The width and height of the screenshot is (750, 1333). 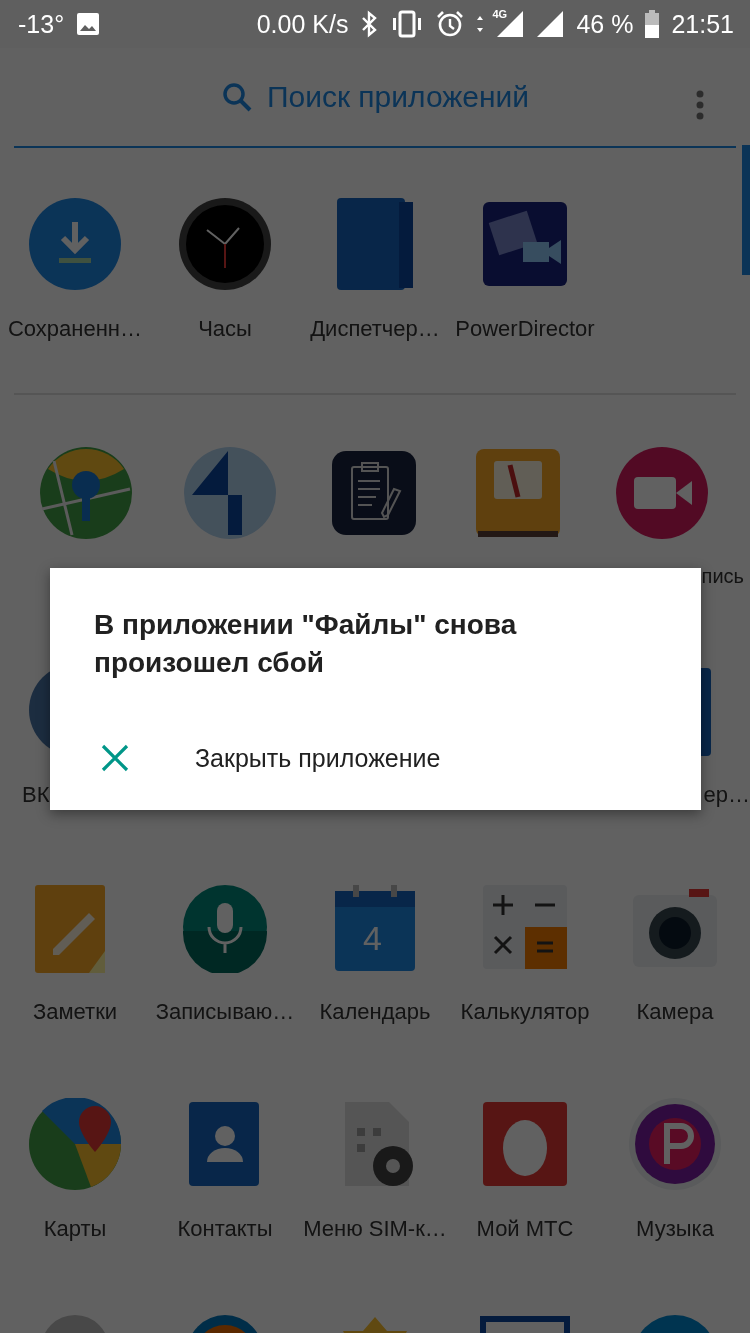 What do you see at coordinates (230, 493) in the screenshot?
I see `number-icon` at bounding box center [230, 493].